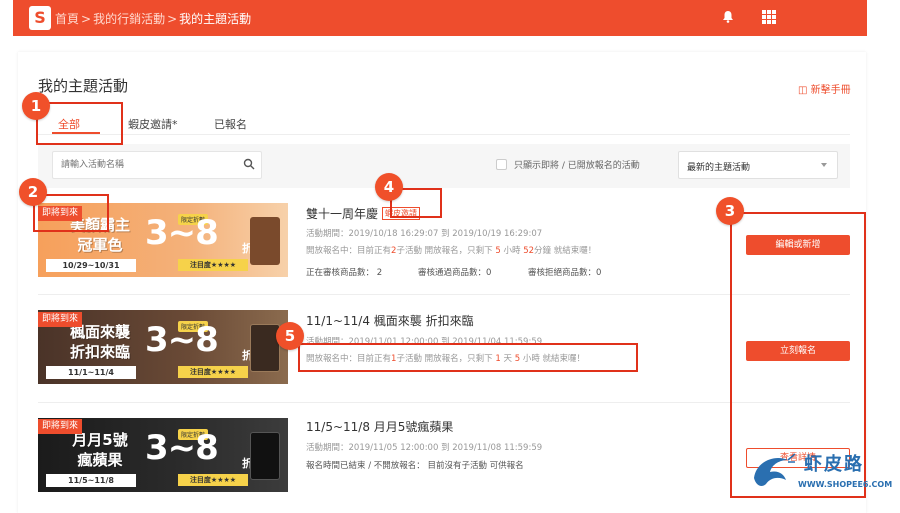  What do you see at coordinates (728, 16) in the screenshot?
I see `bell-icon` at bounding box center [728, 16].